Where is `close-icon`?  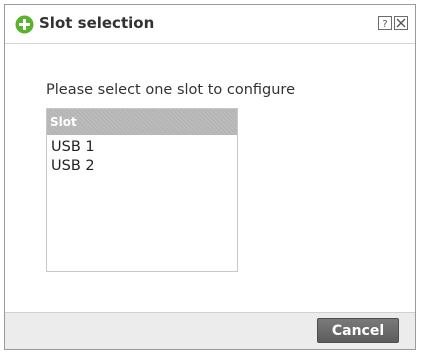
close-icon is located at coordinates (401, 23).